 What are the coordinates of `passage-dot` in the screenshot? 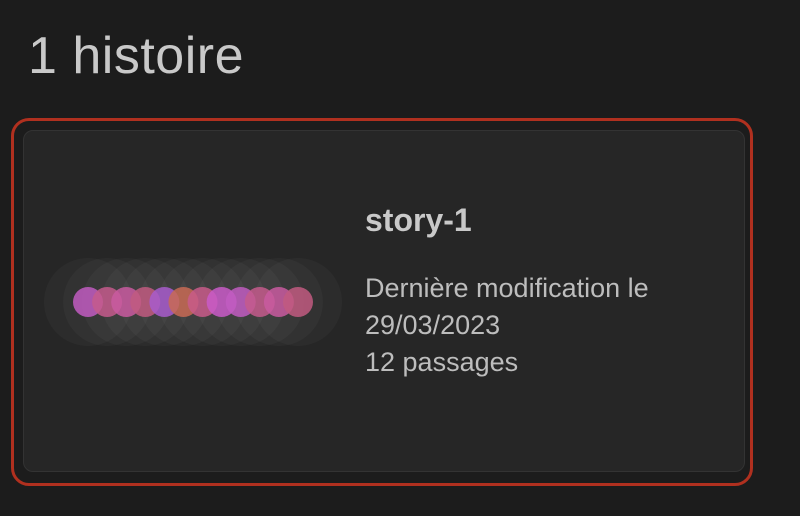 It's located at (298, 302).